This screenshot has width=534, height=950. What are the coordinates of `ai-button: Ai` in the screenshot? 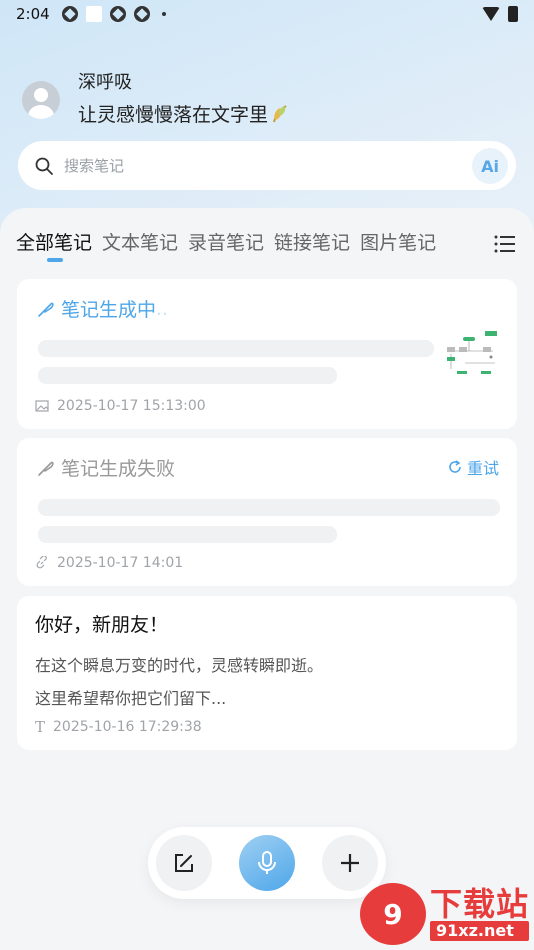 It's located at (490, 166).